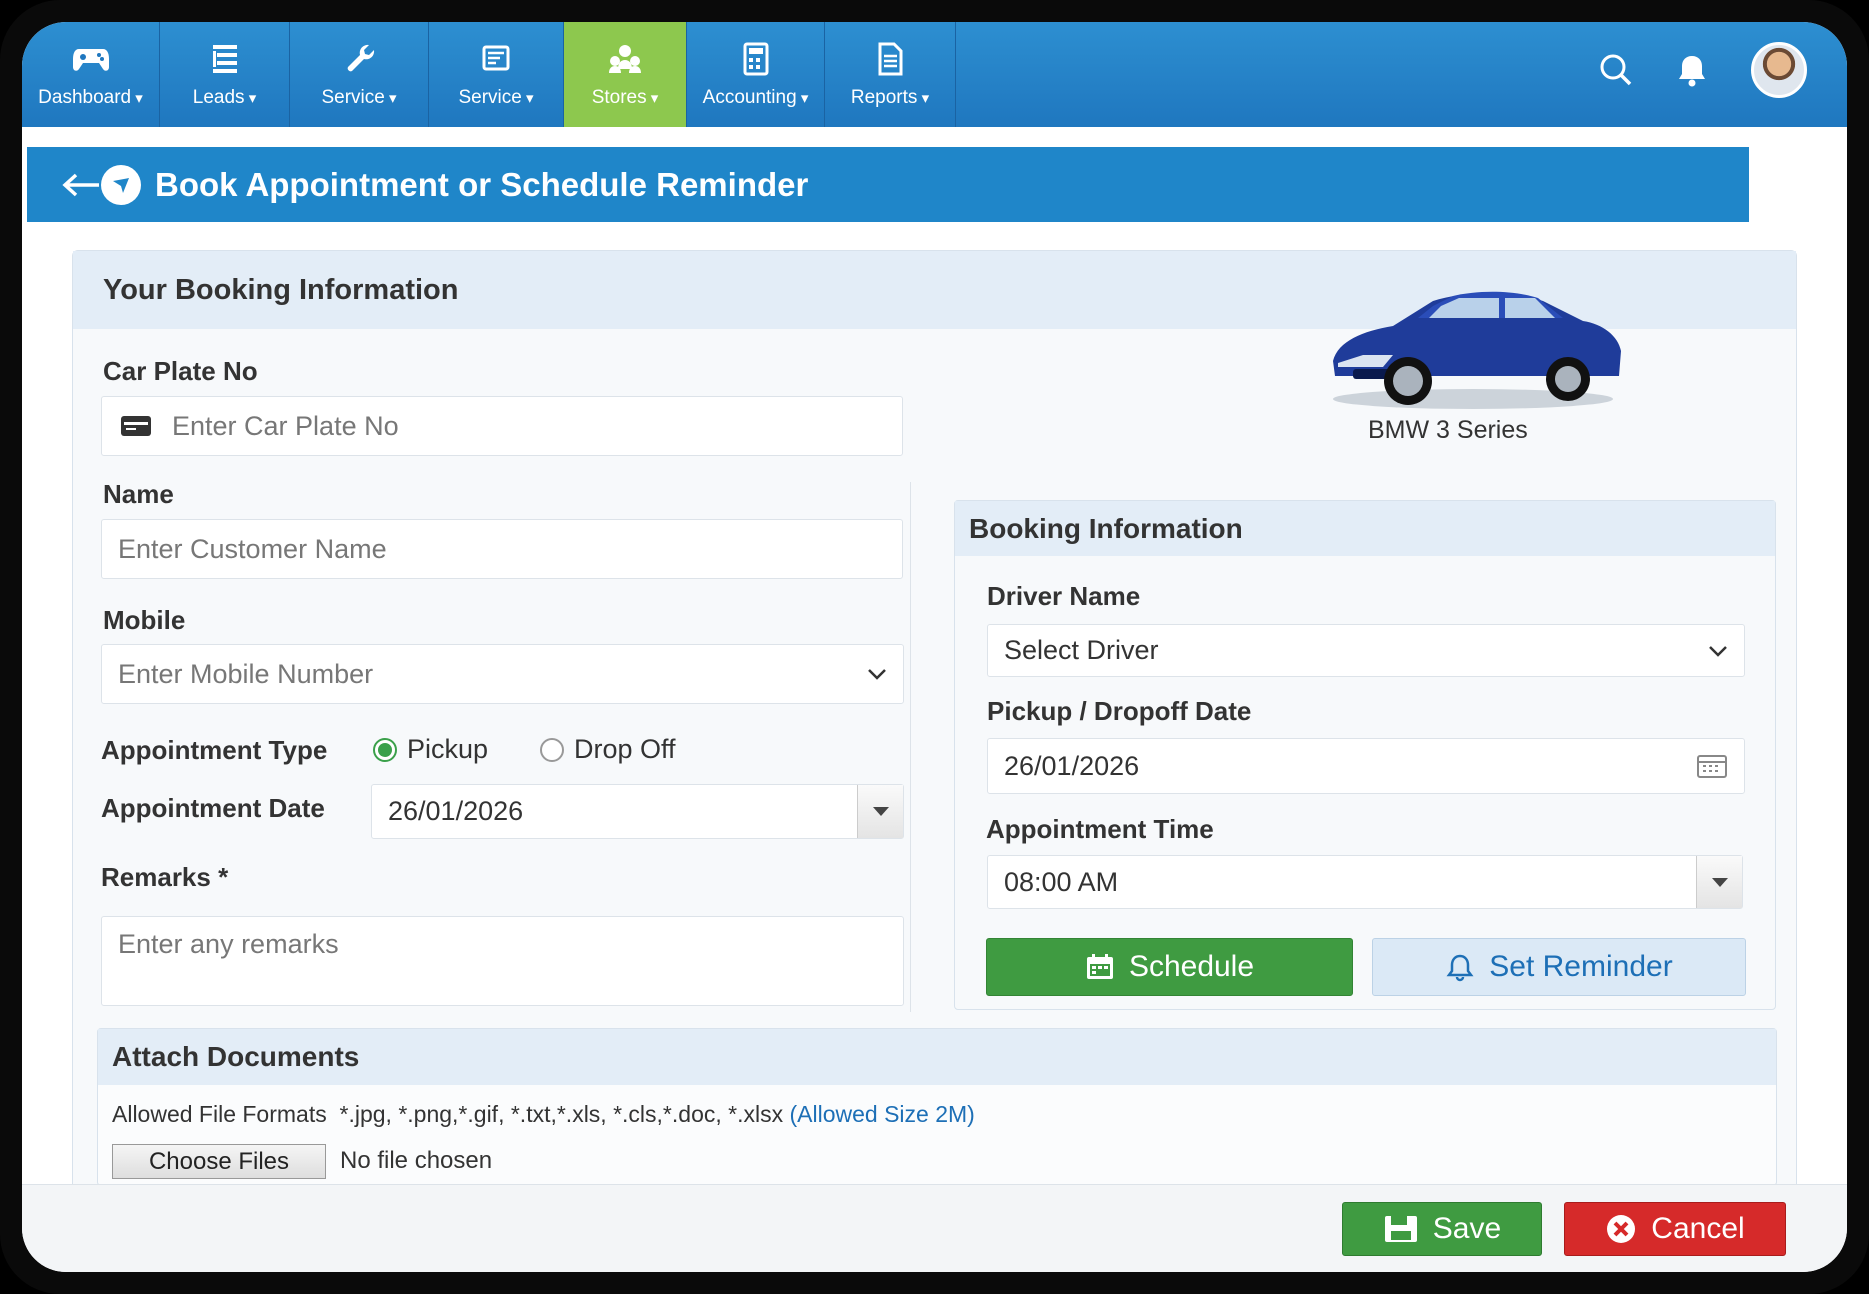  Describe the element at coordinates (225, 74) in the screenshot. I see `nav-leads: Leads` at that location.